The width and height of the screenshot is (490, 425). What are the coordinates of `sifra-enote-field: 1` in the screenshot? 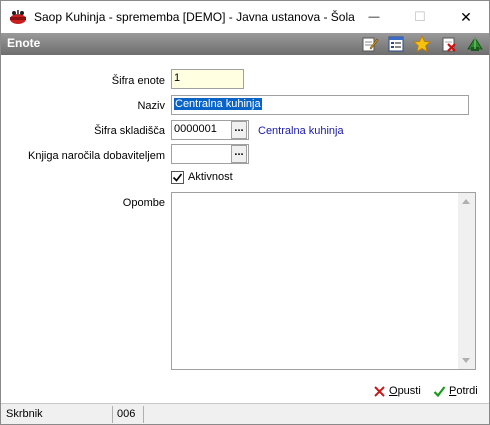 It's located at (207, 79).